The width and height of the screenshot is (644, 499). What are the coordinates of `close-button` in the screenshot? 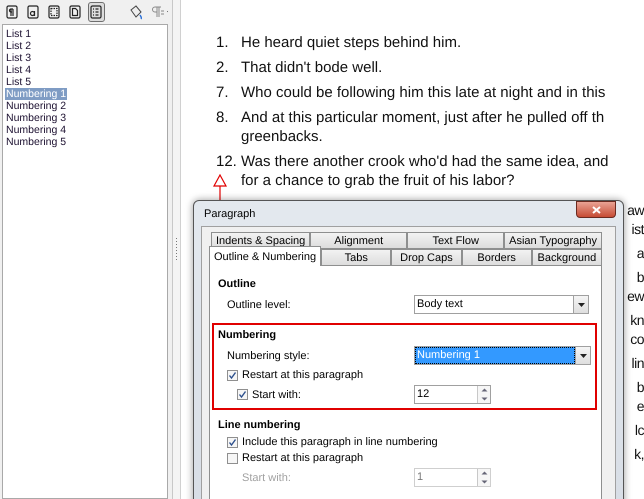 It's located at (596, 209).